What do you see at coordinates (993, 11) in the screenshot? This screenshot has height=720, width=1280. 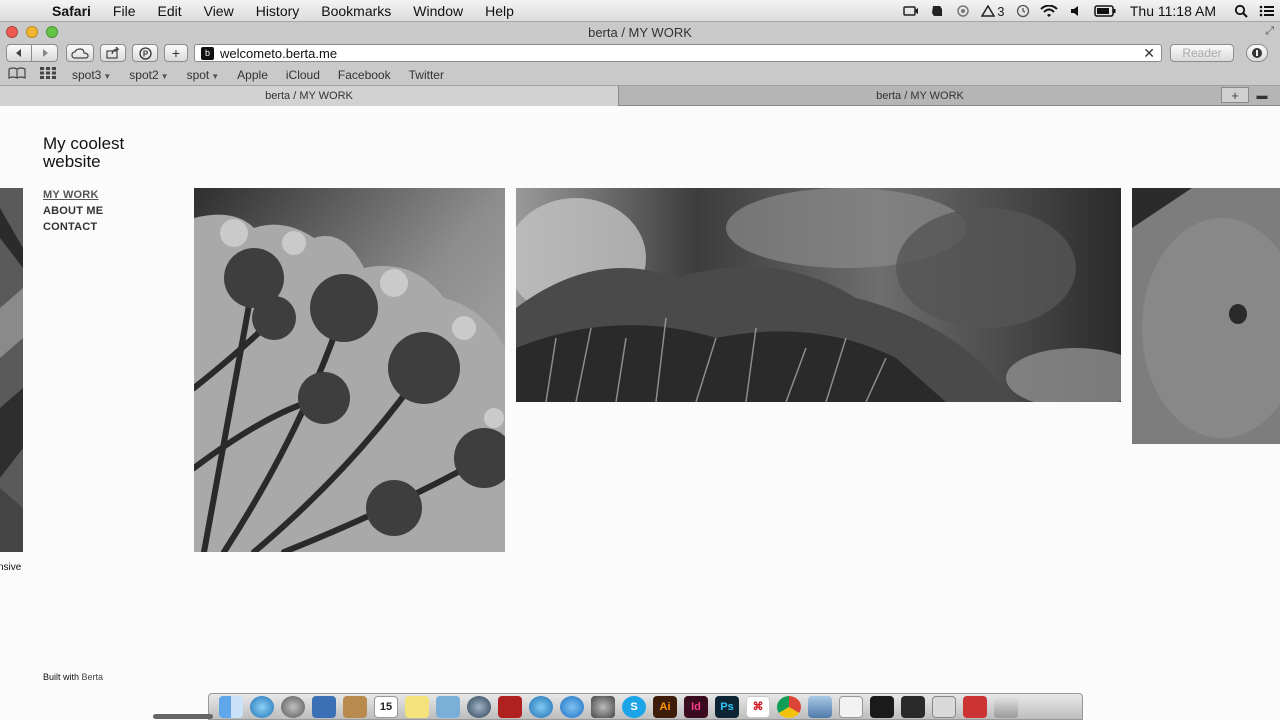 I see `adobe-icon: 3` at bounding box center [993, 11].